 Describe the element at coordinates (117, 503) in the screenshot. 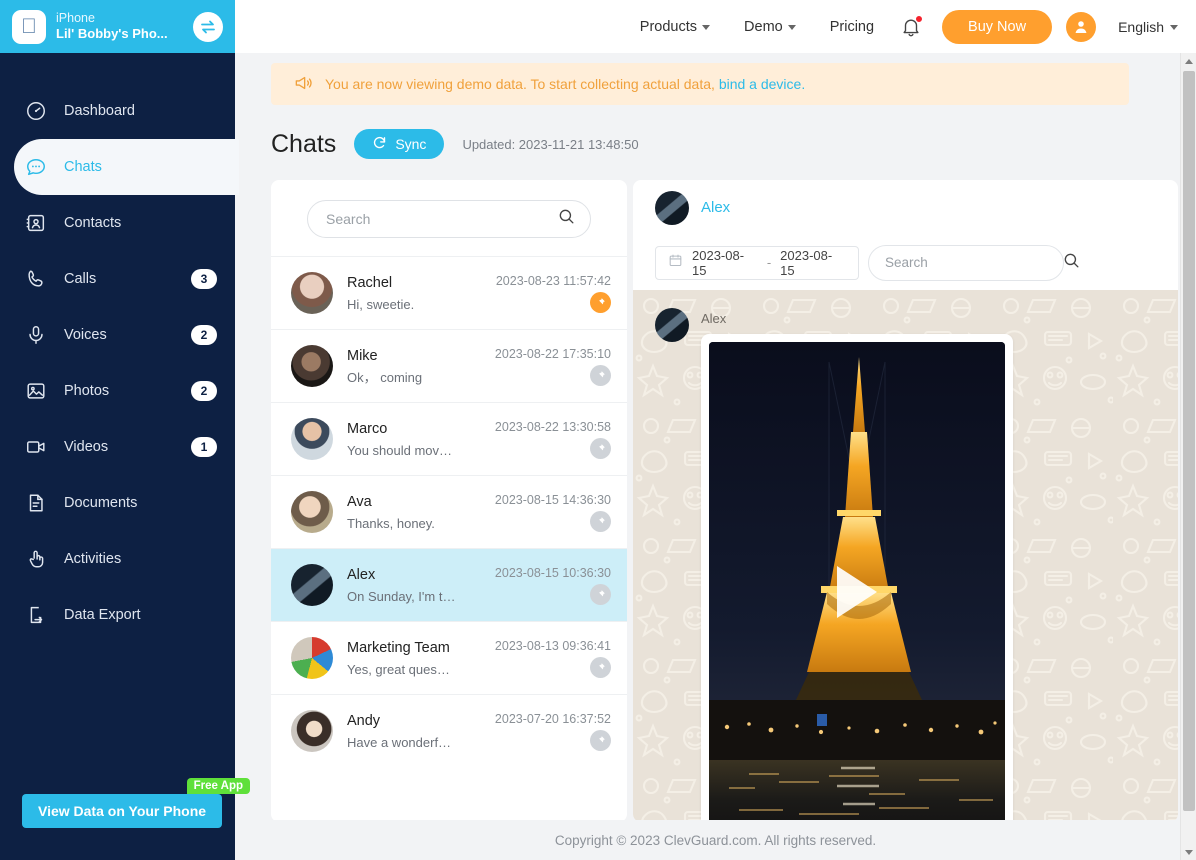

I see `sidebar-item-documents: Documents` at that location.